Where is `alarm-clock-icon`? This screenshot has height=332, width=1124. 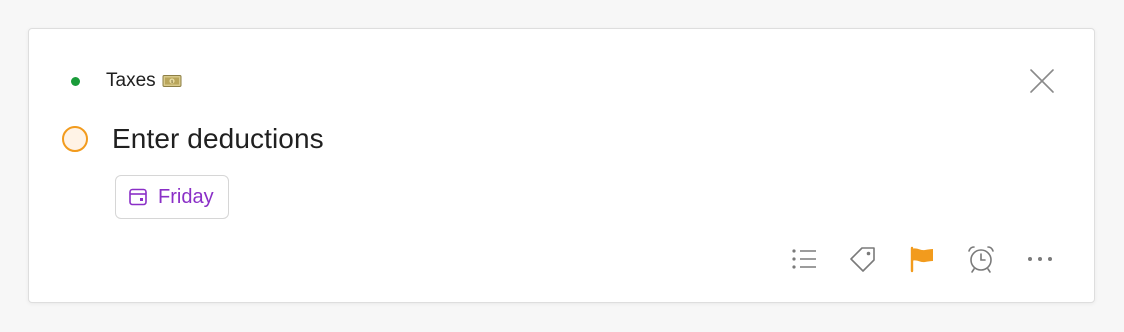 alarm-clock-icon is located at coordinates (981, 259).